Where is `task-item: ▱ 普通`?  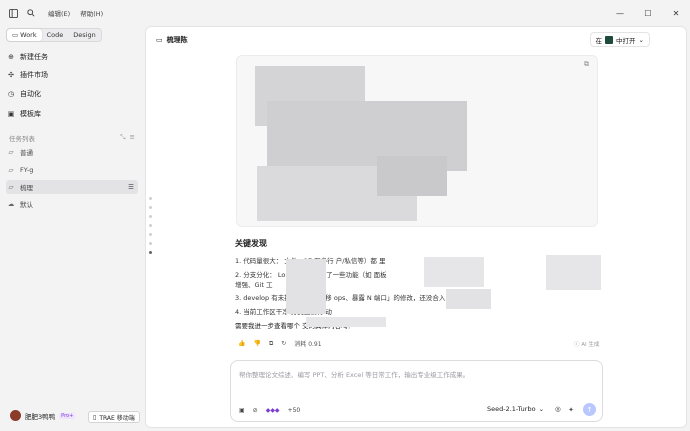
task-item: ▱ 普通 is located at coordinates (72, 152).